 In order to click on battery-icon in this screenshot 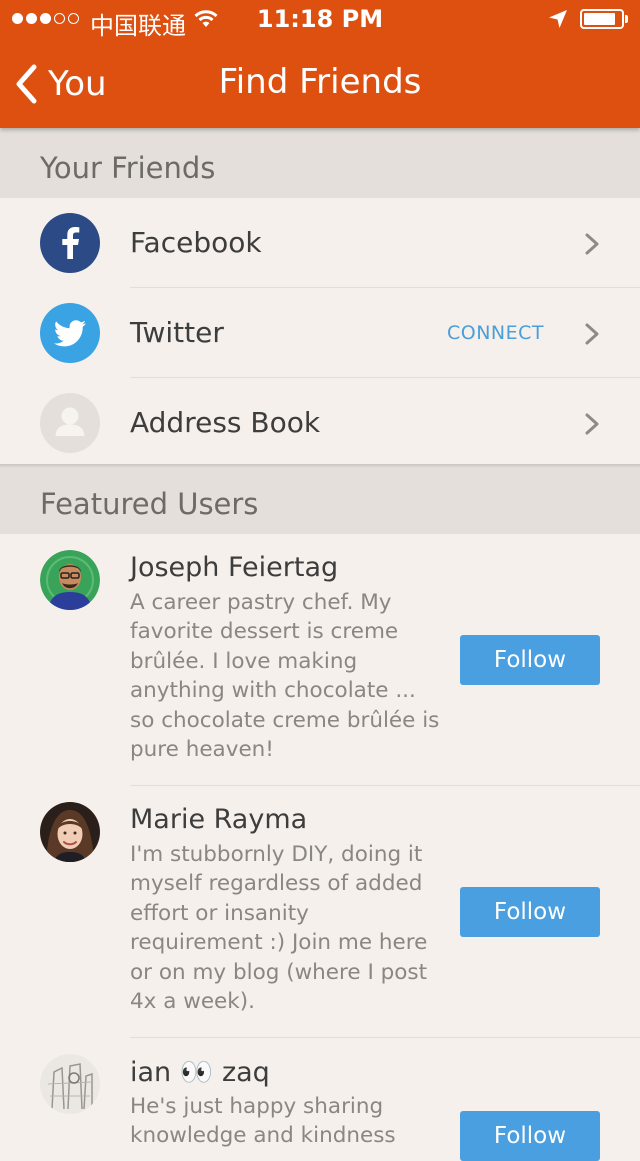, I will do `click(602, 19)`.